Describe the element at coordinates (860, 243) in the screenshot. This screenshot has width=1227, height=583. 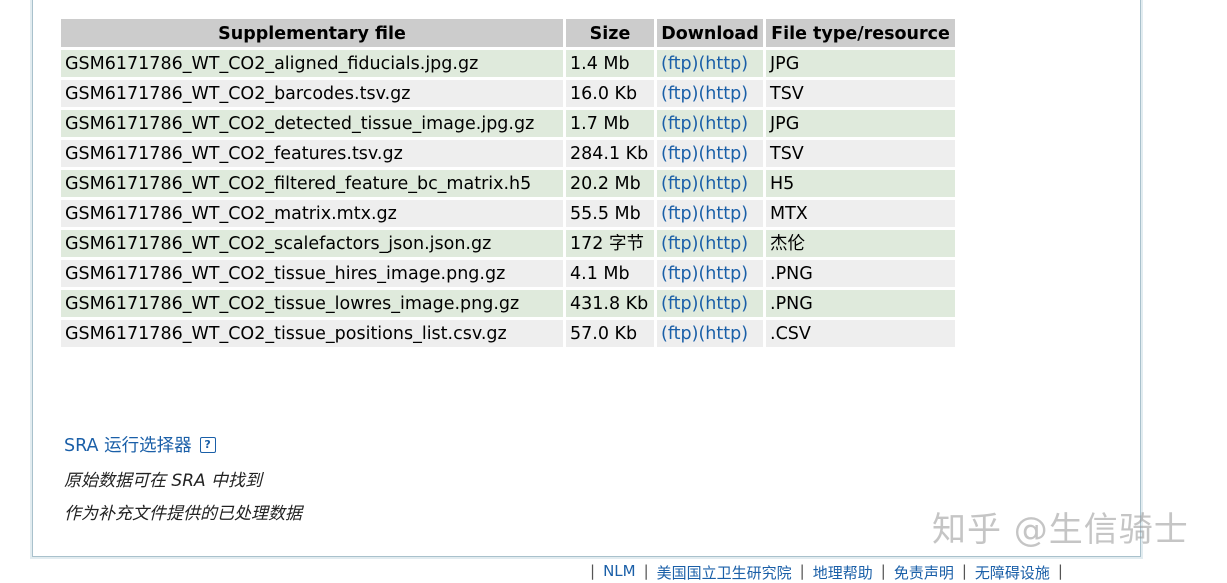
I see `file-type: 杰伦` at that location.